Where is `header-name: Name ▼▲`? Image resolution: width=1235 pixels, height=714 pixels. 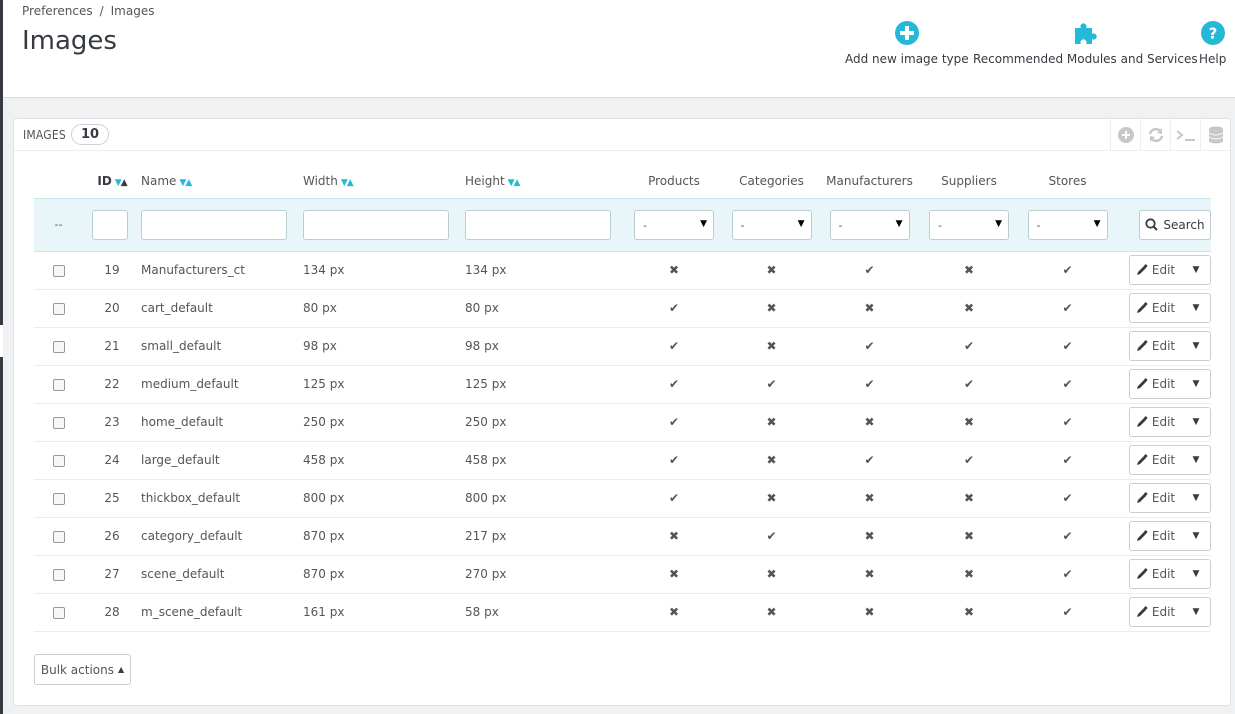 header-name: Name ▼▲ is located at coordinates (222, 181).